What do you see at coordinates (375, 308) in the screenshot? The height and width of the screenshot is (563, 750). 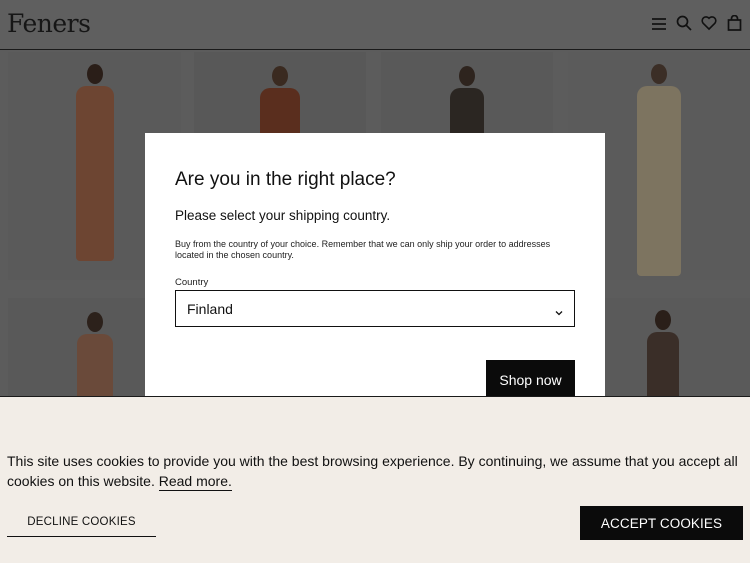 I see `country-select: Finland` at bounding box center [375, 308].